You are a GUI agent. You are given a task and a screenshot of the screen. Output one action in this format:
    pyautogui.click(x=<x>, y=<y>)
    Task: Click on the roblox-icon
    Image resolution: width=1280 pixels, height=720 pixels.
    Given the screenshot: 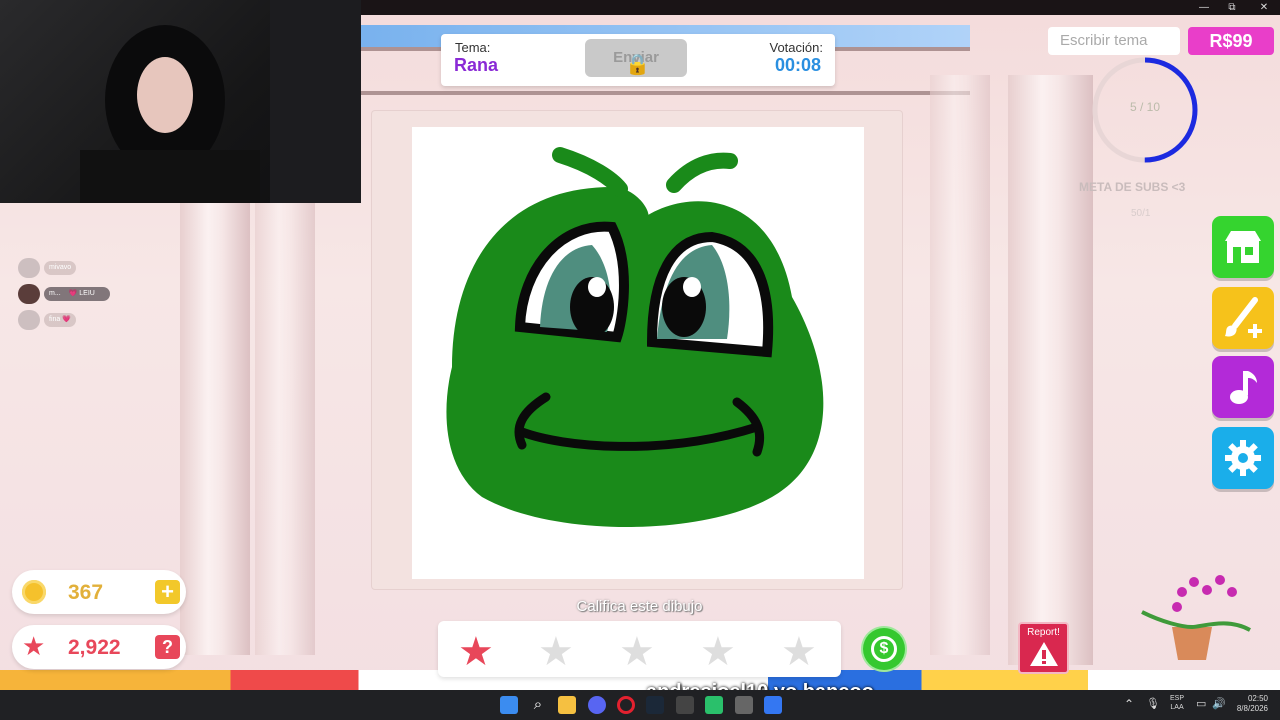 What is the action you would take?
    pyautogui.click(x=773, y=705)
    